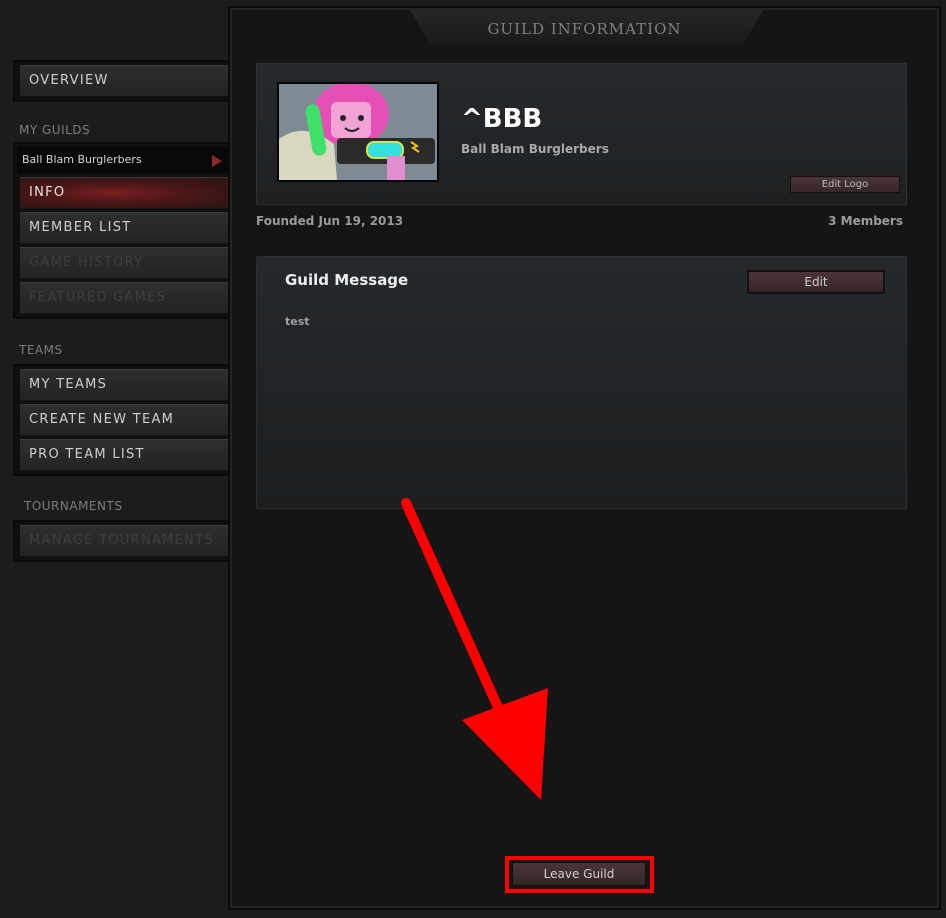 Image resolution: width=946 pixels, height=918 pixels. What do you see at coordinates (579, 874) in the screenshot?
I see `highlight-box` at bounding box center [579, 874].